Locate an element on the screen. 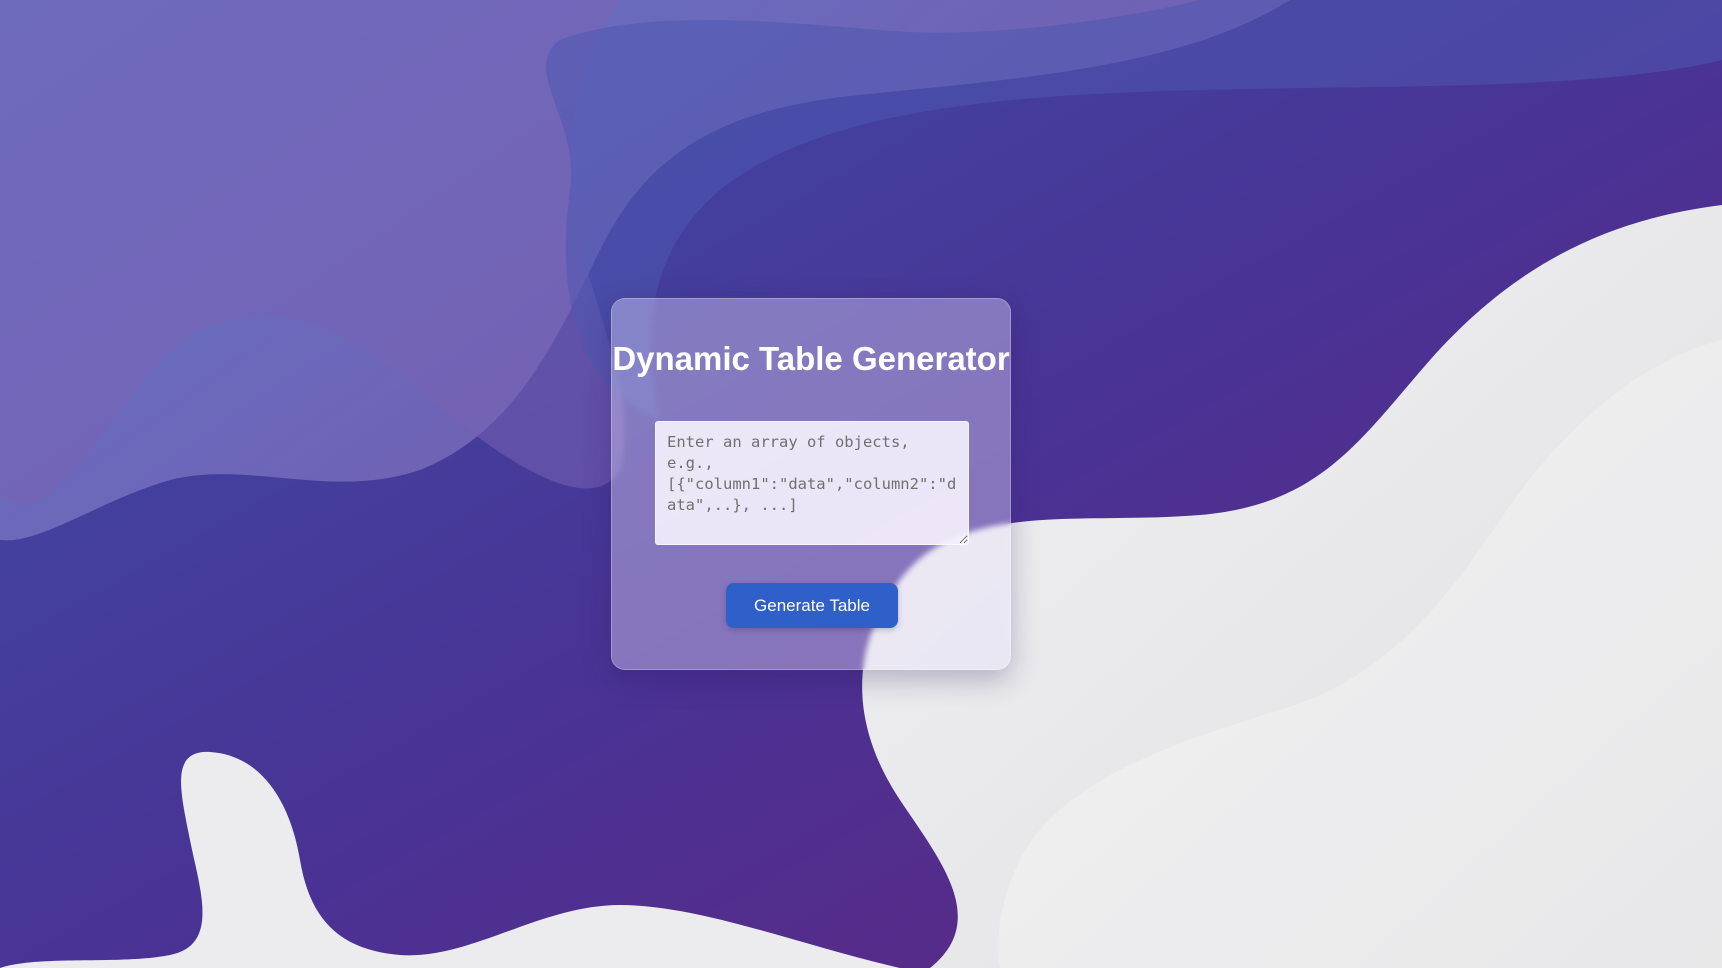 The width and height of the screenshot is (1722, 968). generator-card: Dynamic Table Generator Generate Table is located at coordinates (811, 484).